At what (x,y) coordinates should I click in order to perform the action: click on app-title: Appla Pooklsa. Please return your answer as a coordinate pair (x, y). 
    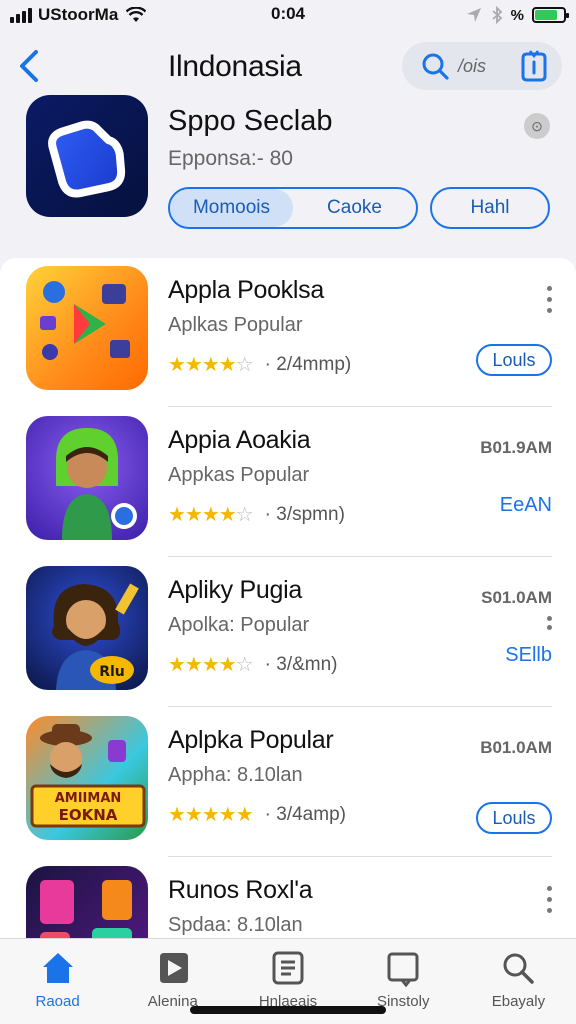
    Looking at the image, I should click on (246, 290).